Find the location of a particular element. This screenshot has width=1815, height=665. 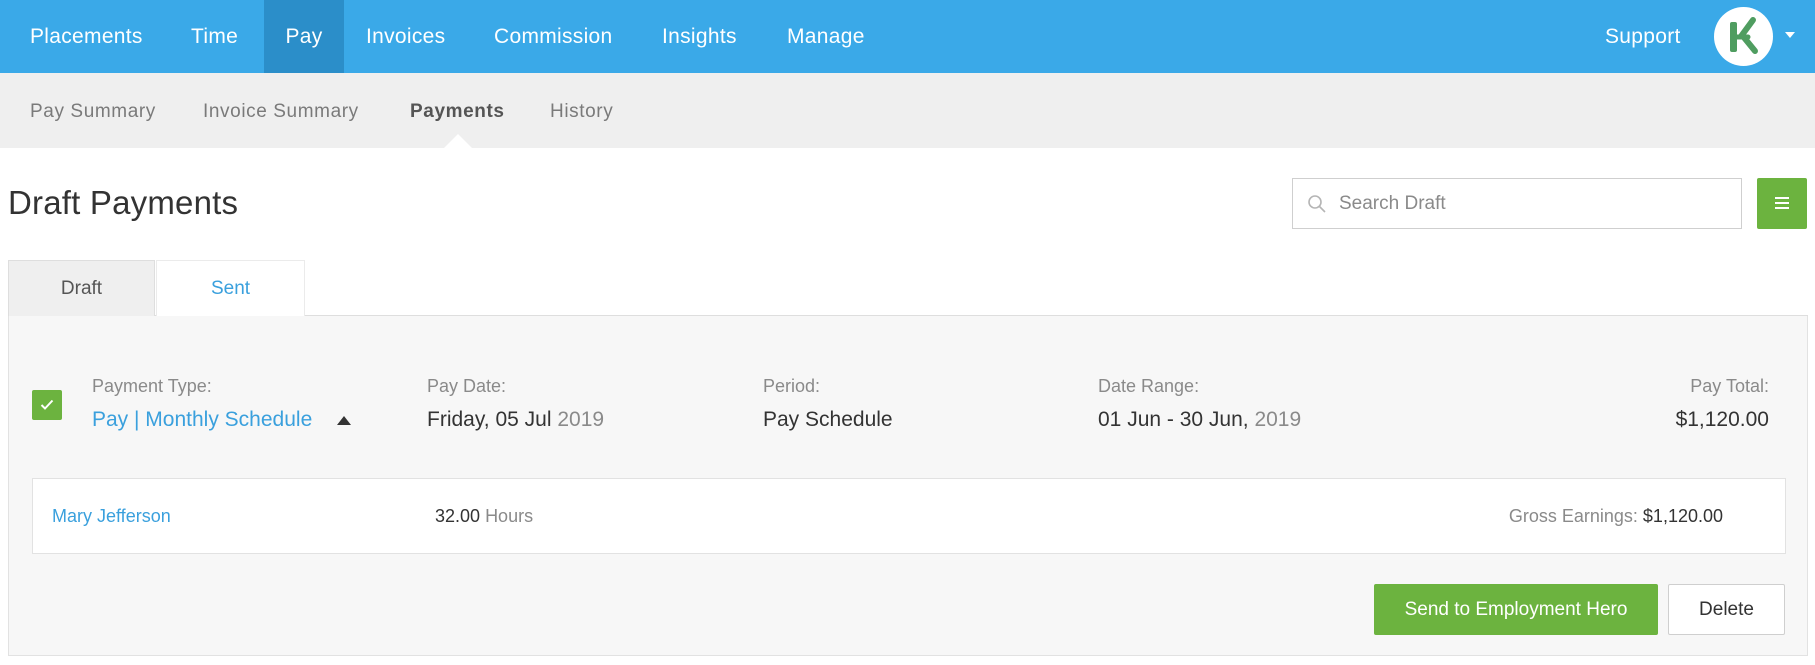

send-to-employment-hero-button: Send to Employment Hero is located at coordinates (1516, 609).